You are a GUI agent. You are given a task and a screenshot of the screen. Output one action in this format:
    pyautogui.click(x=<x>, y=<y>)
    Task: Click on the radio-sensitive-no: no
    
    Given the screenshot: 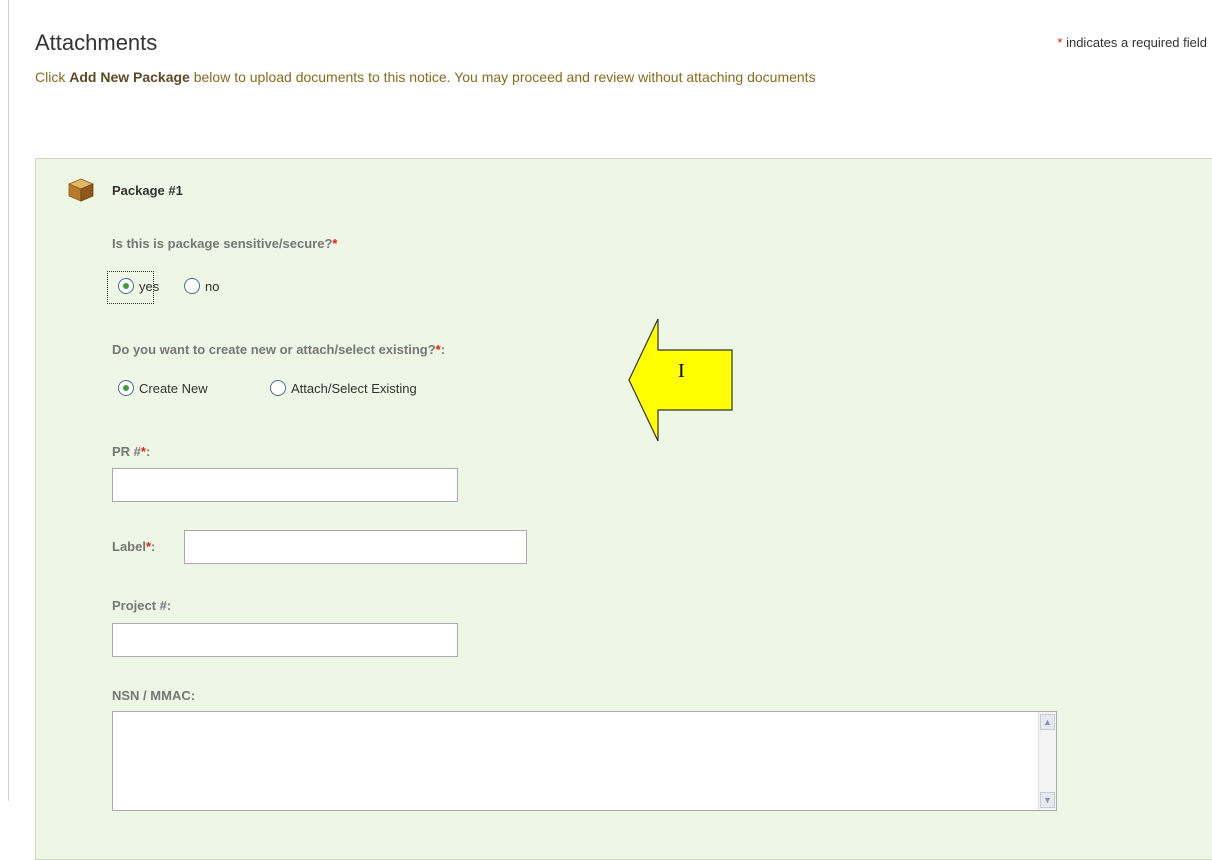 What is the action you would take?
    pyautogui.click(x=201, y=286)
    